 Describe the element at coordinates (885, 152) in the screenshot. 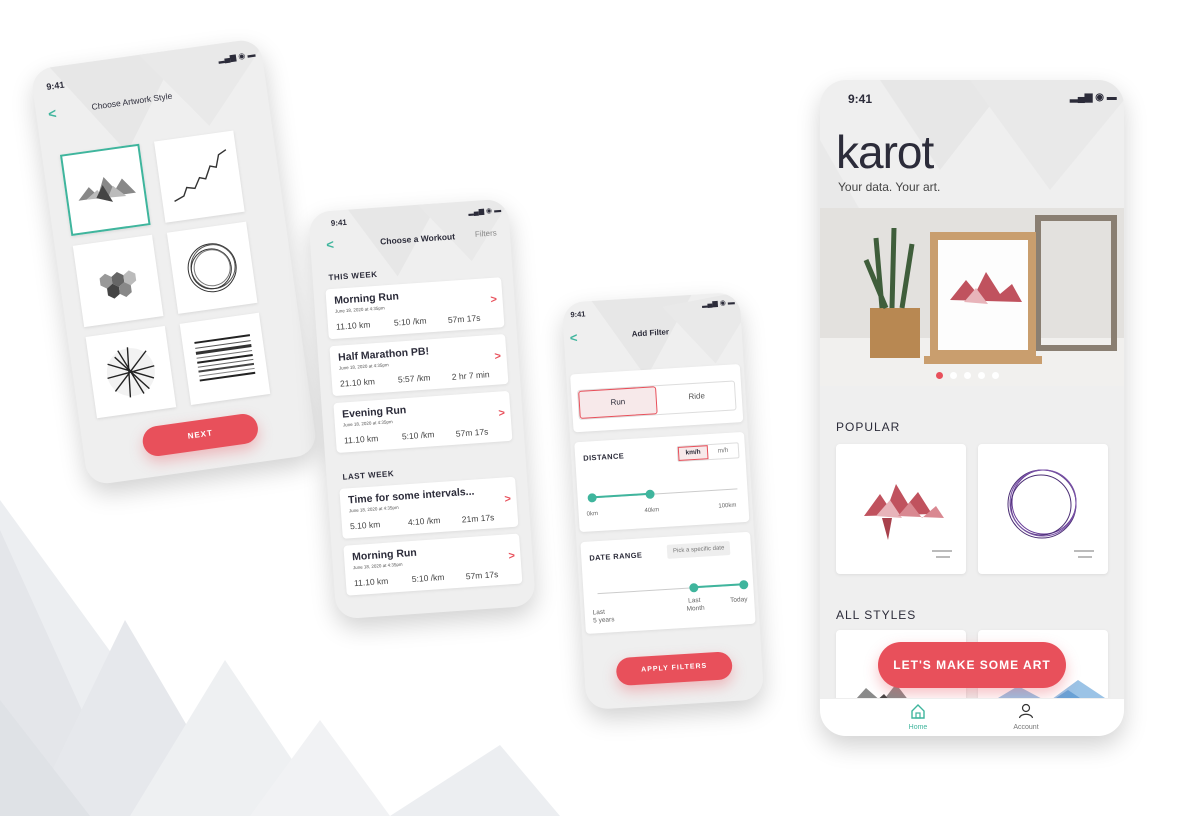

I see `app-logo: karot` at that location.